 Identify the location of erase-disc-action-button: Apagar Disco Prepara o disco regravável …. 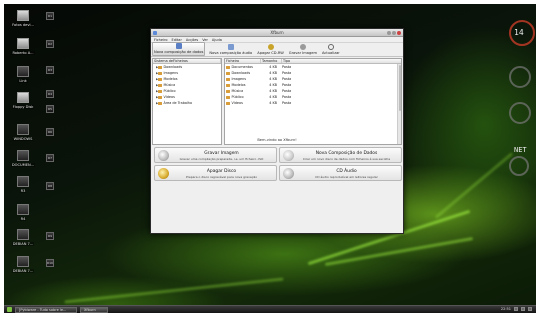
(215, 173).